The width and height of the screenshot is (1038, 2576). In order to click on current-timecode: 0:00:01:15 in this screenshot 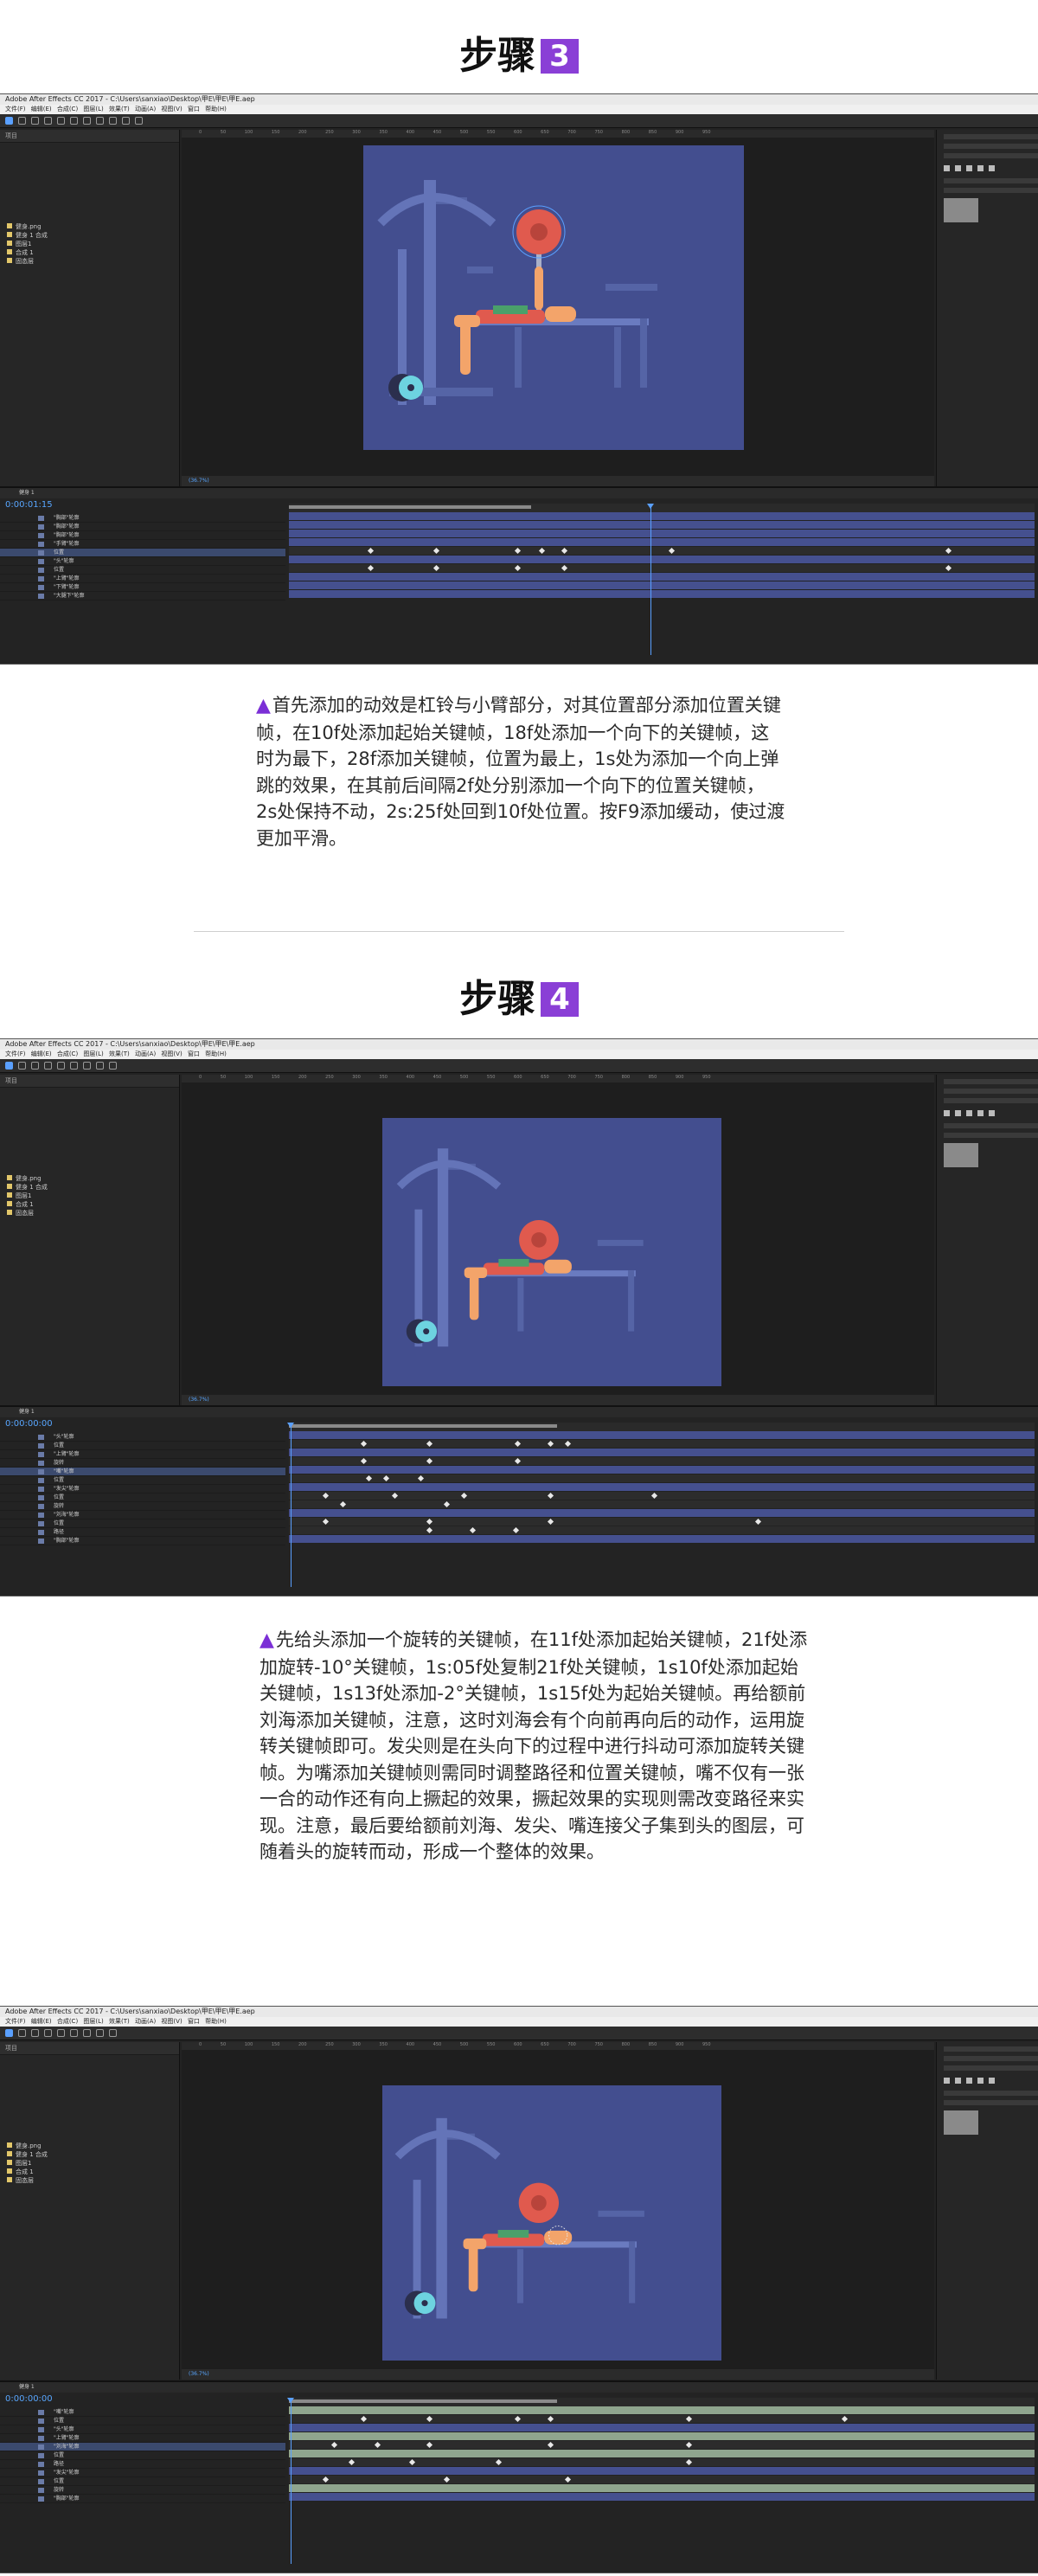, I will do `click(29, 505)`.